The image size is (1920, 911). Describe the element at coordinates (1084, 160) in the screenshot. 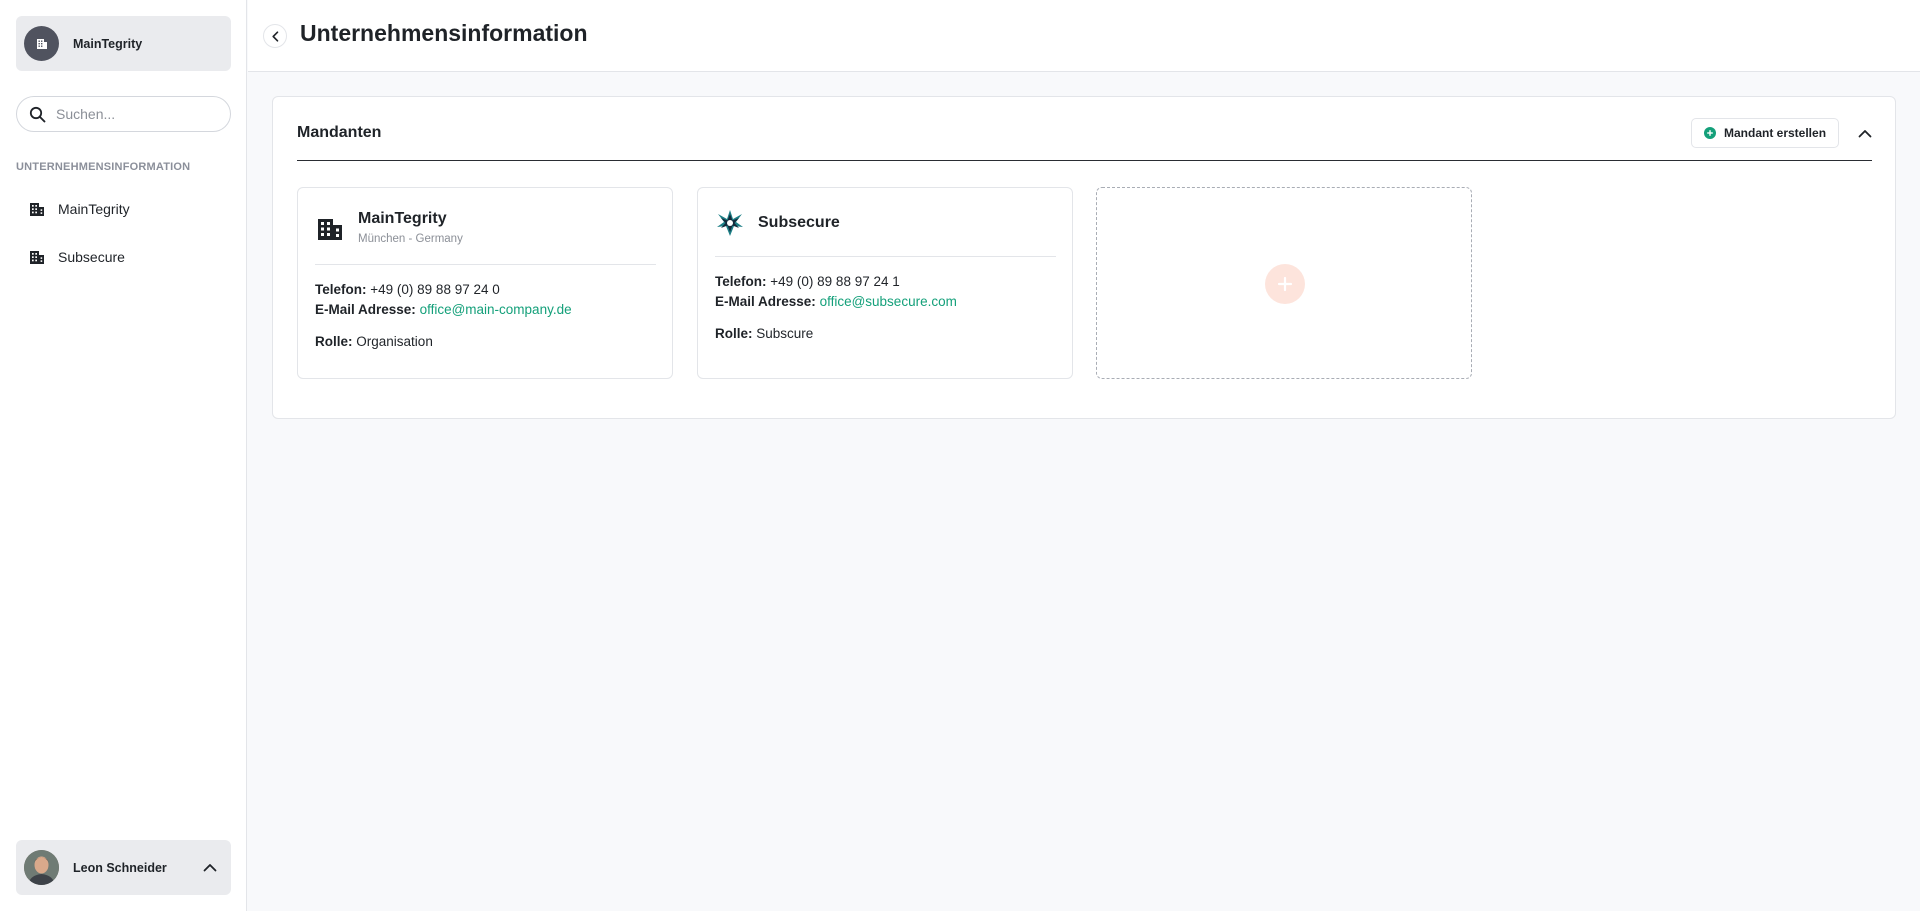

I see `panel-divider` at that location.